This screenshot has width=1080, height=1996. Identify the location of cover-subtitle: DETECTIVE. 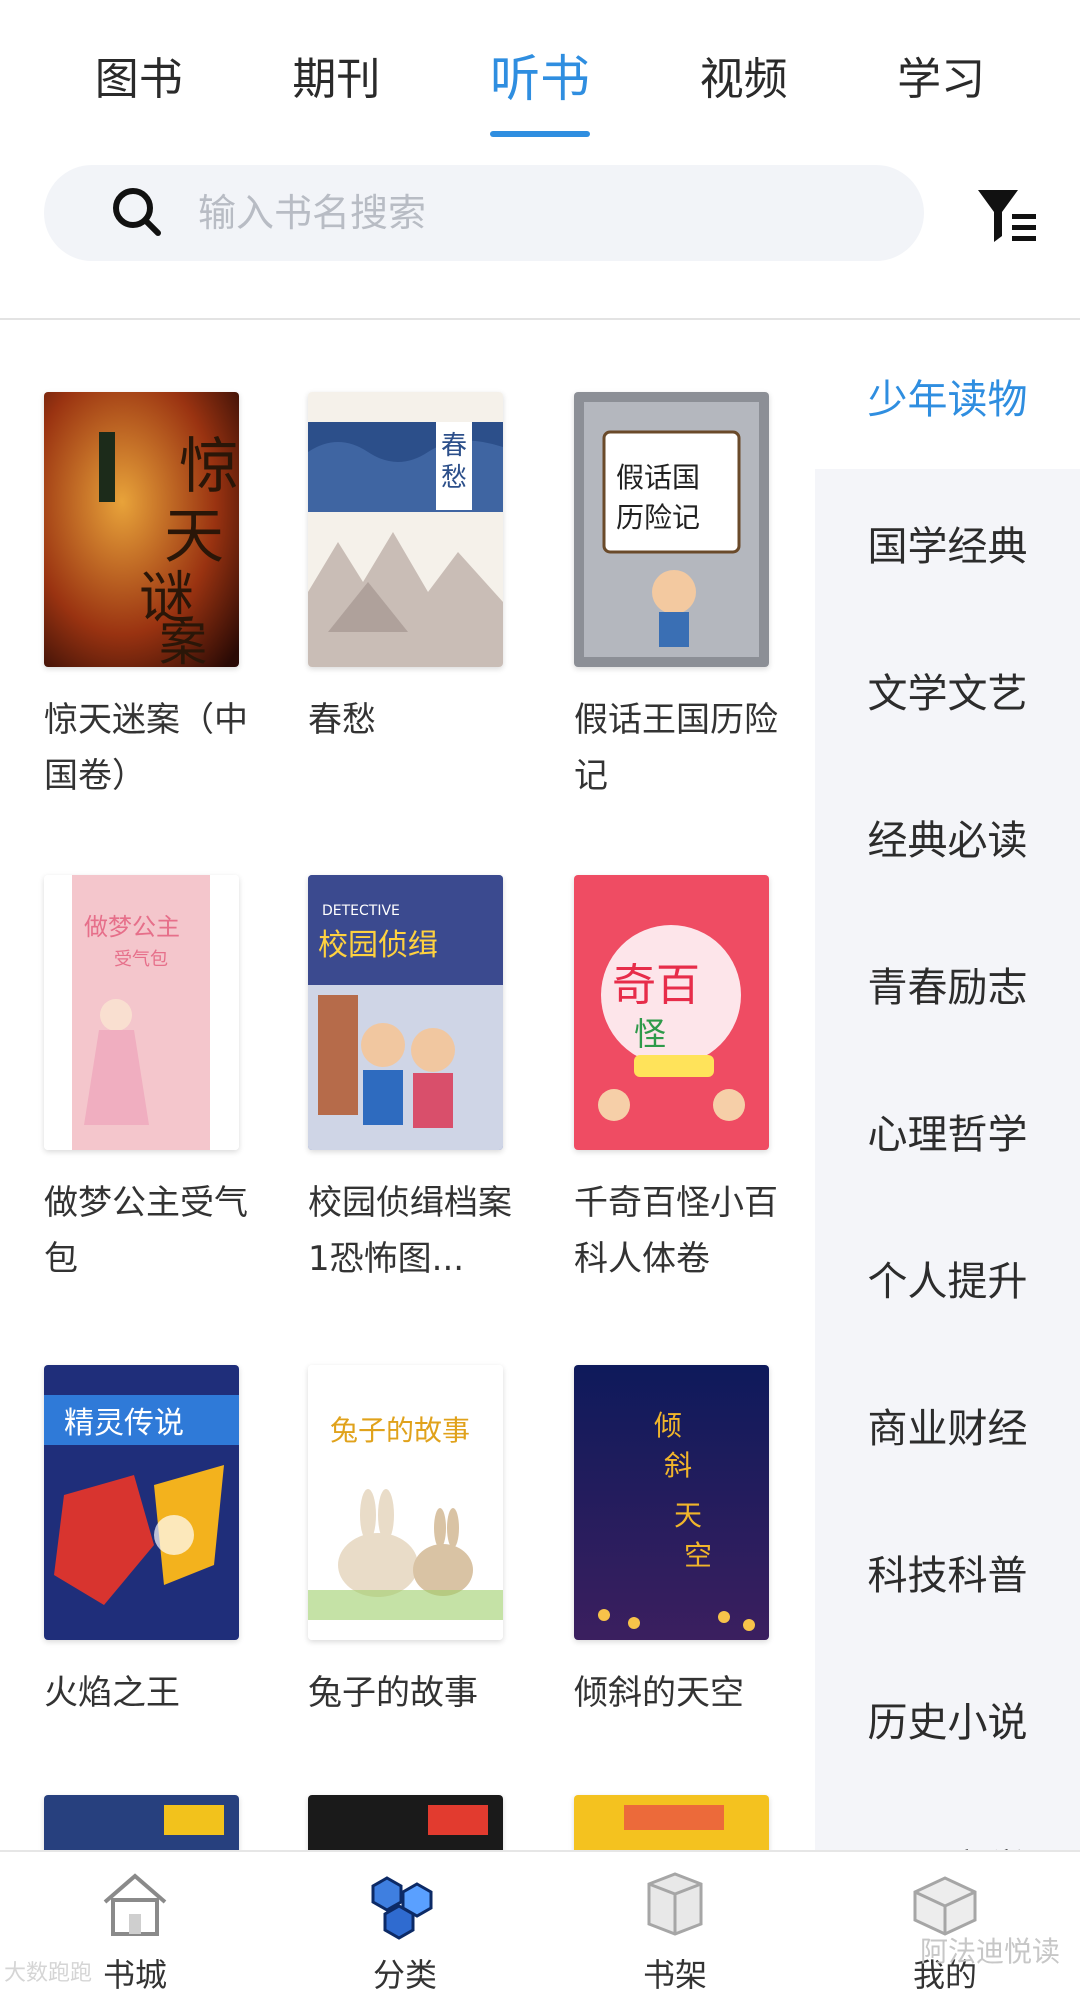
(361, 911).